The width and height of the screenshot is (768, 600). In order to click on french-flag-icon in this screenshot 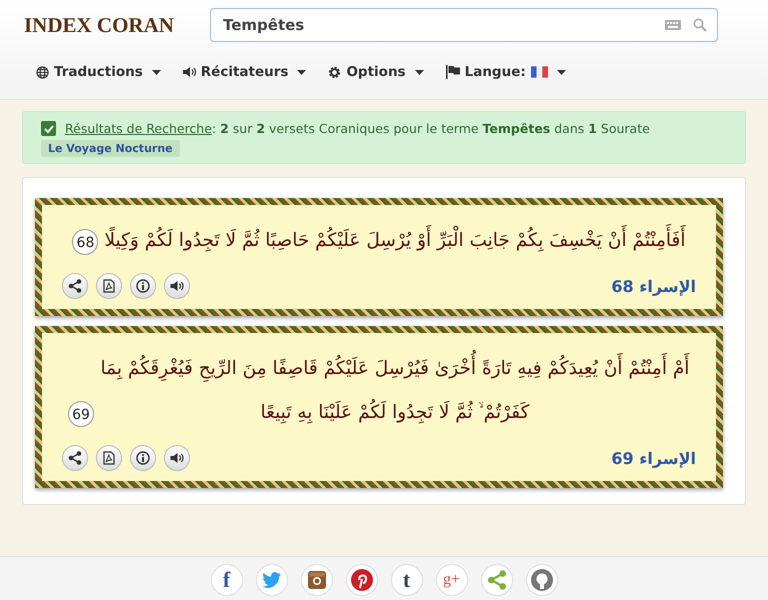, I will do `click(539, 72)`.